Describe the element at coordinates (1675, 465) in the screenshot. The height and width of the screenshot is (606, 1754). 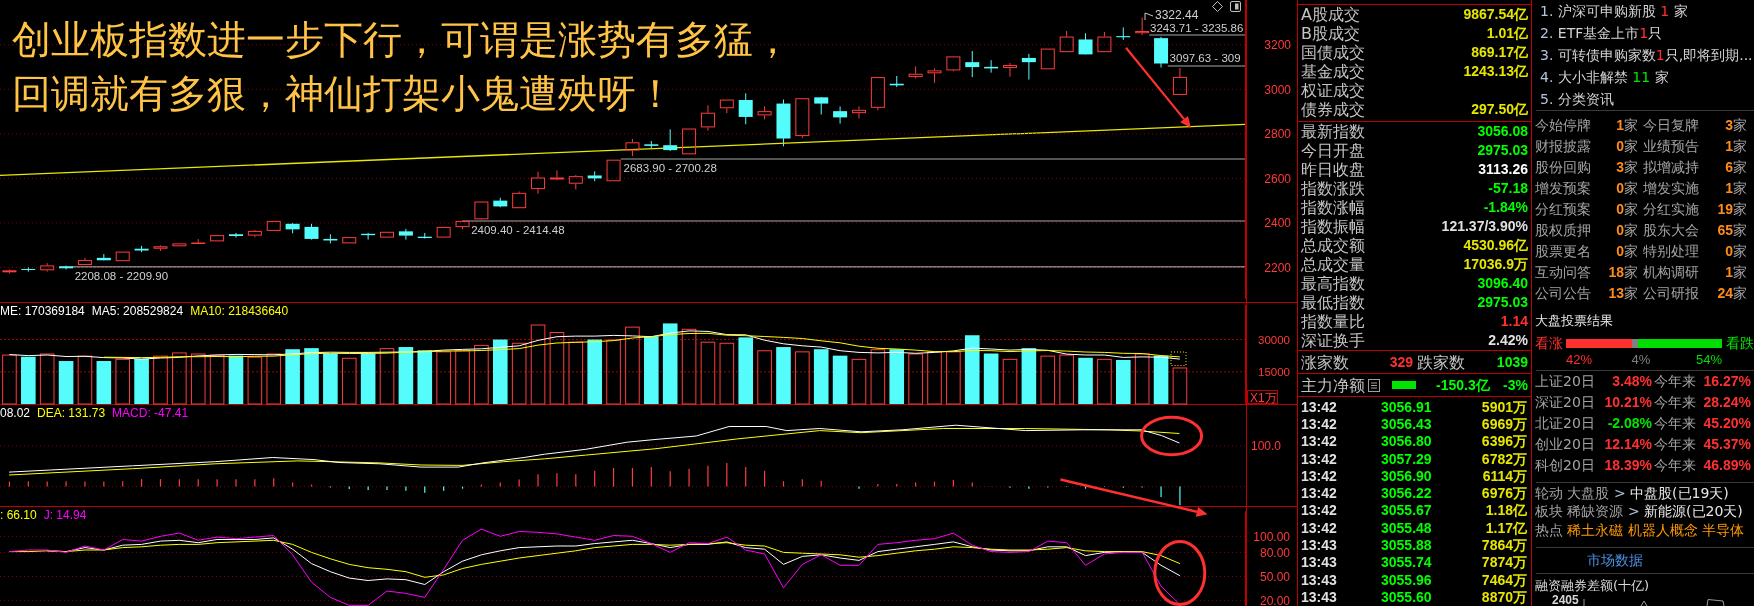
I see `ytd-label: 今年来` at that location.